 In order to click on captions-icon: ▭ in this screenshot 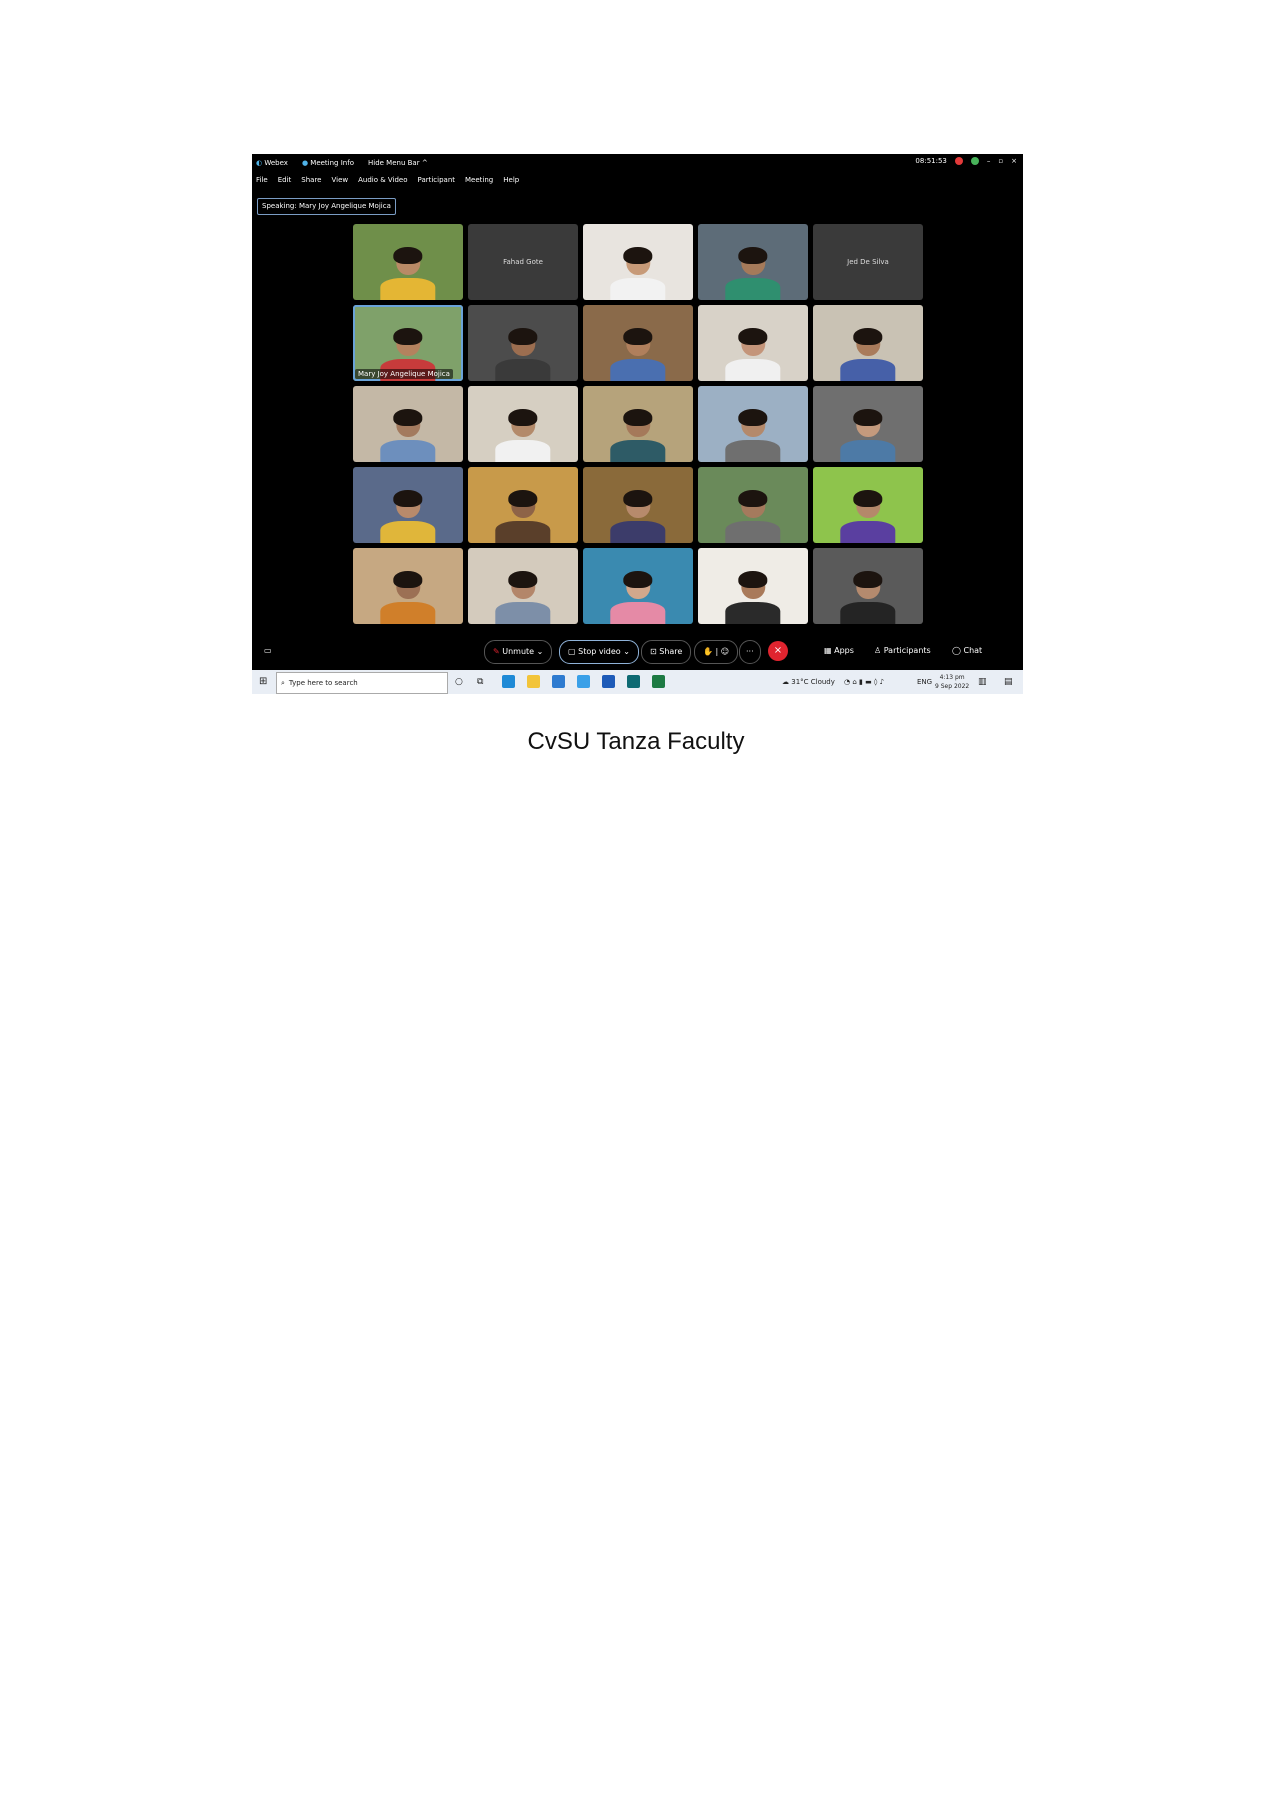, I will do `click(268, 651)`.